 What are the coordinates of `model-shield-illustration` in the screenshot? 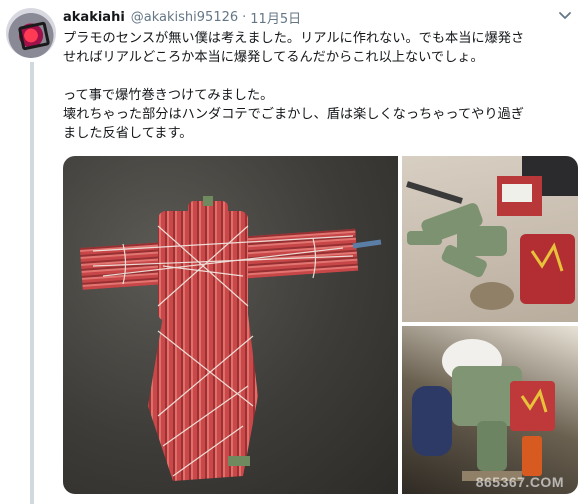 It's located at (483, 410).